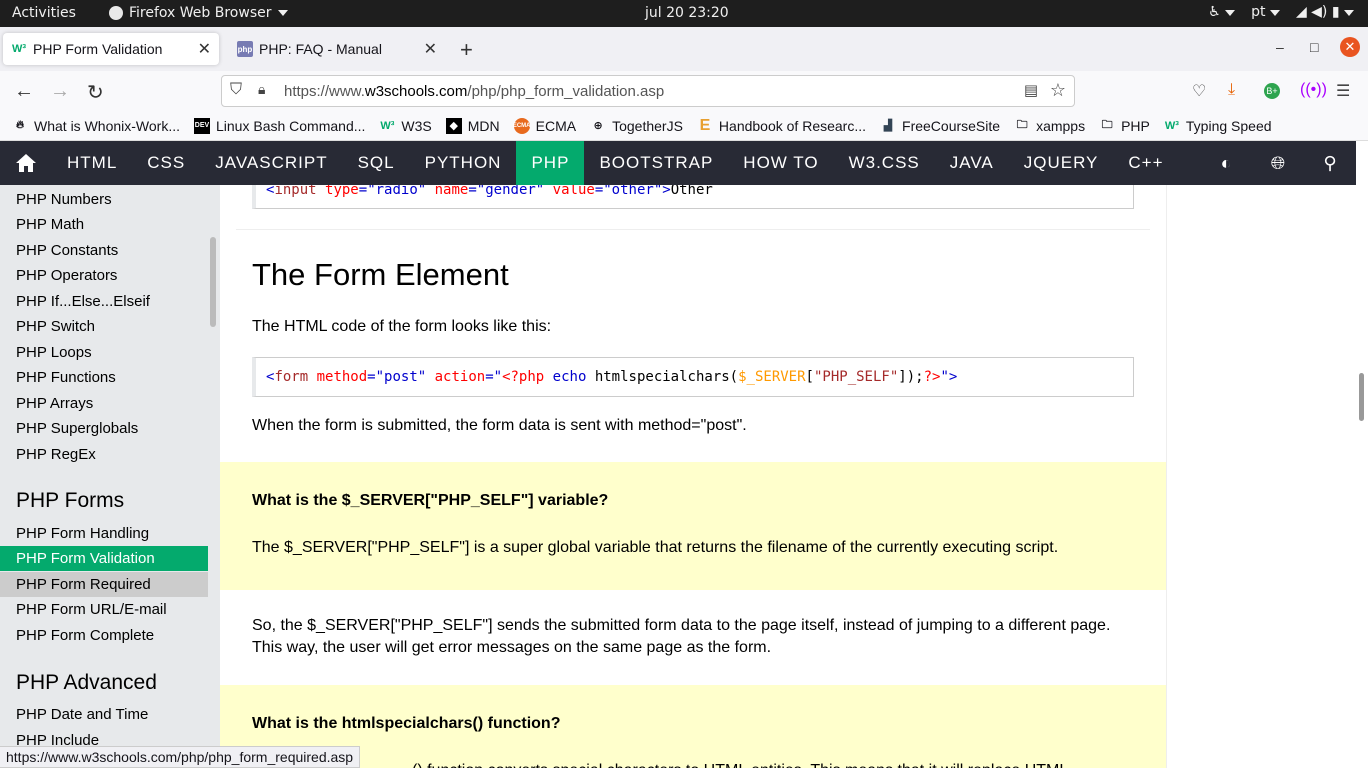  What do you see at coordinates (77, 428) in the screenshot?
I see `sidebar-item: PHP Superglobals` at bounding box center [77, 428].